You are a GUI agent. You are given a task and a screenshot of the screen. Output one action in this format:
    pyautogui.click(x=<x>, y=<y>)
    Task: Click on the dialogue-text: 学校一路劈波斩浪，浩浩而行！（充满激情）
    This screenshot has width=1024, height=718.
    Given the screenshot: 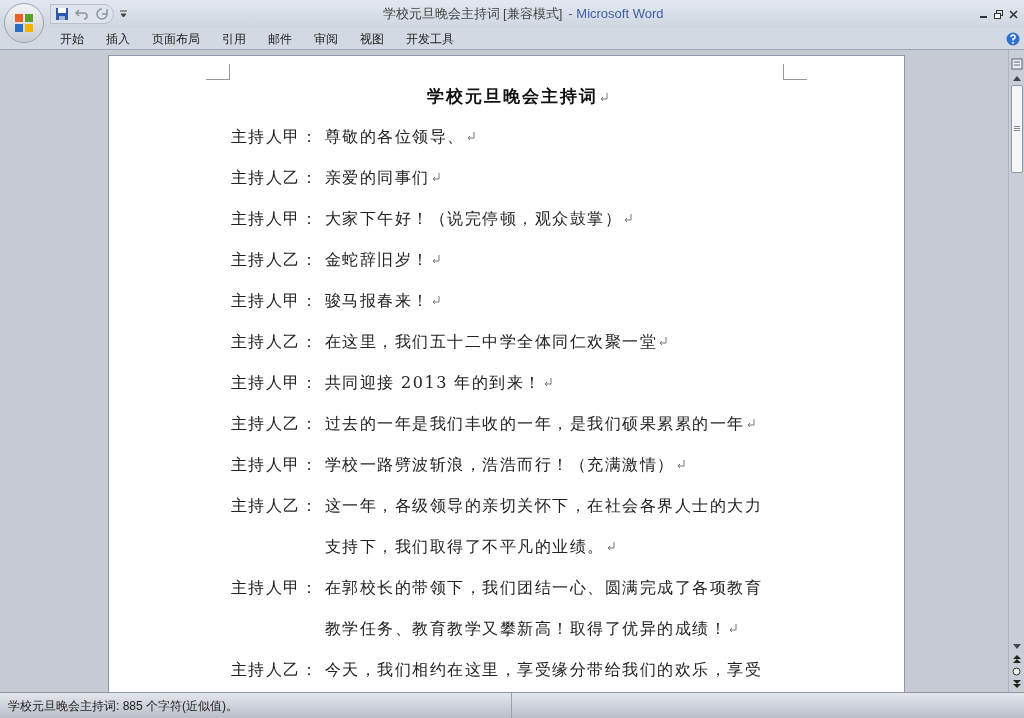 What is the action you would take?
    pyautogui.click(x=499, y=465)
    